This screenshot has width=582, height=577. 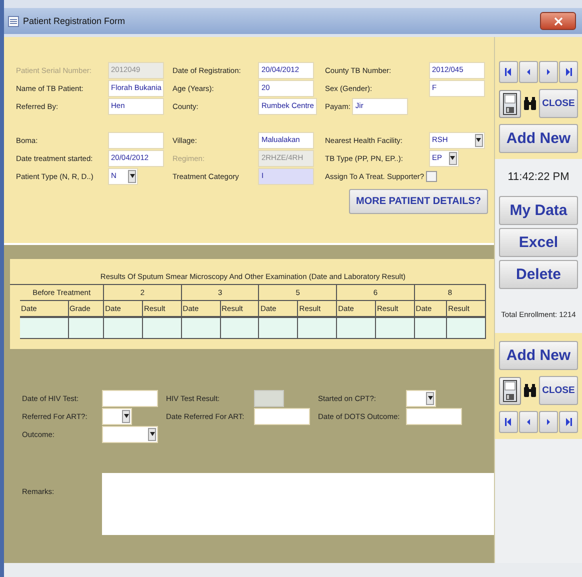 I want to click on action-button: My Data, so click(x=538, y=210).